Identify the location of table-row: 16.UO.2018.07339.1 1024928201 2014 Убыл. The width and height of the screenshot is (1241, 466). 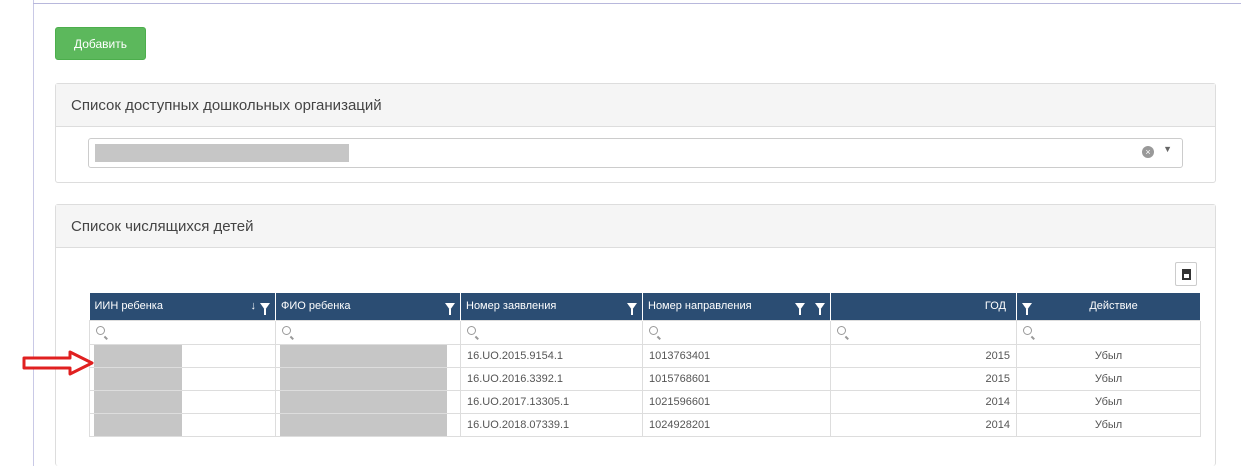
(645, 424).